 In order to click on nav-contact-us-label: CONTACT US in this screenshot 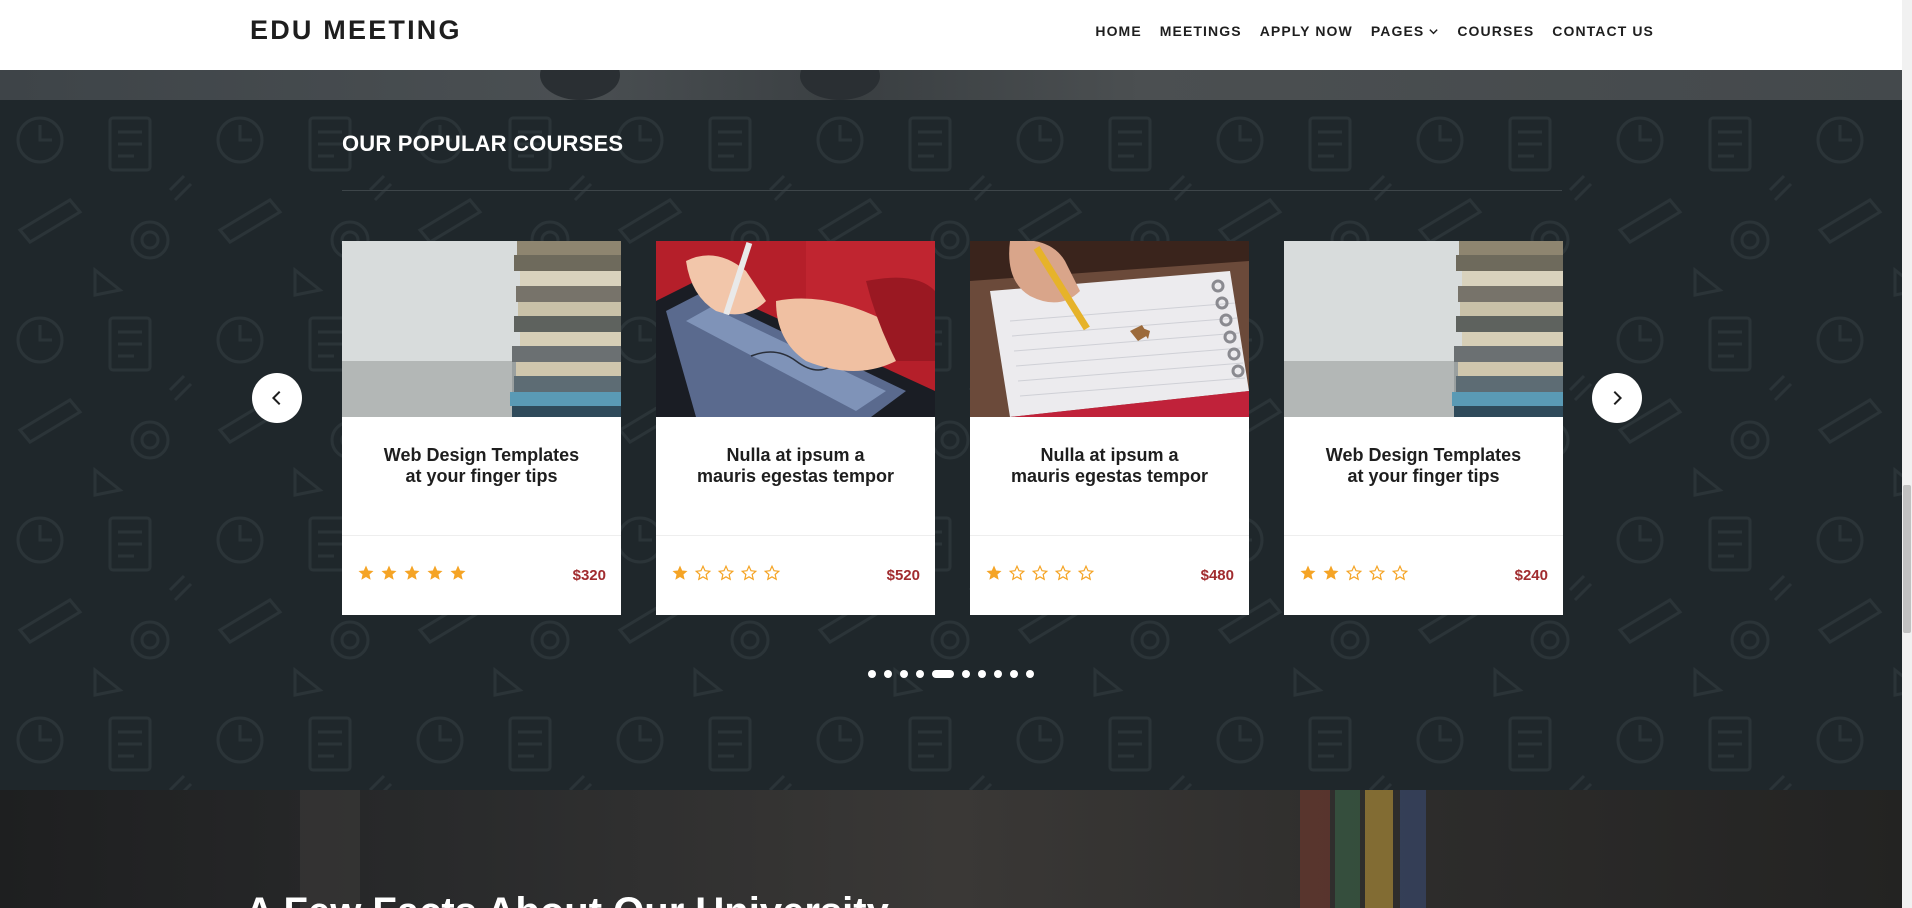, I will do `click(1603, 31)`.